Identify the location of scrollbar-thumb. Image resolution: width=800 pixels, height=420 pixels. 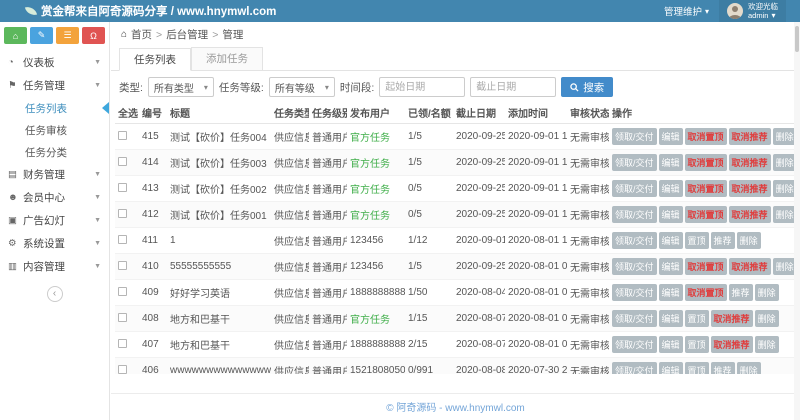
(797, 39).